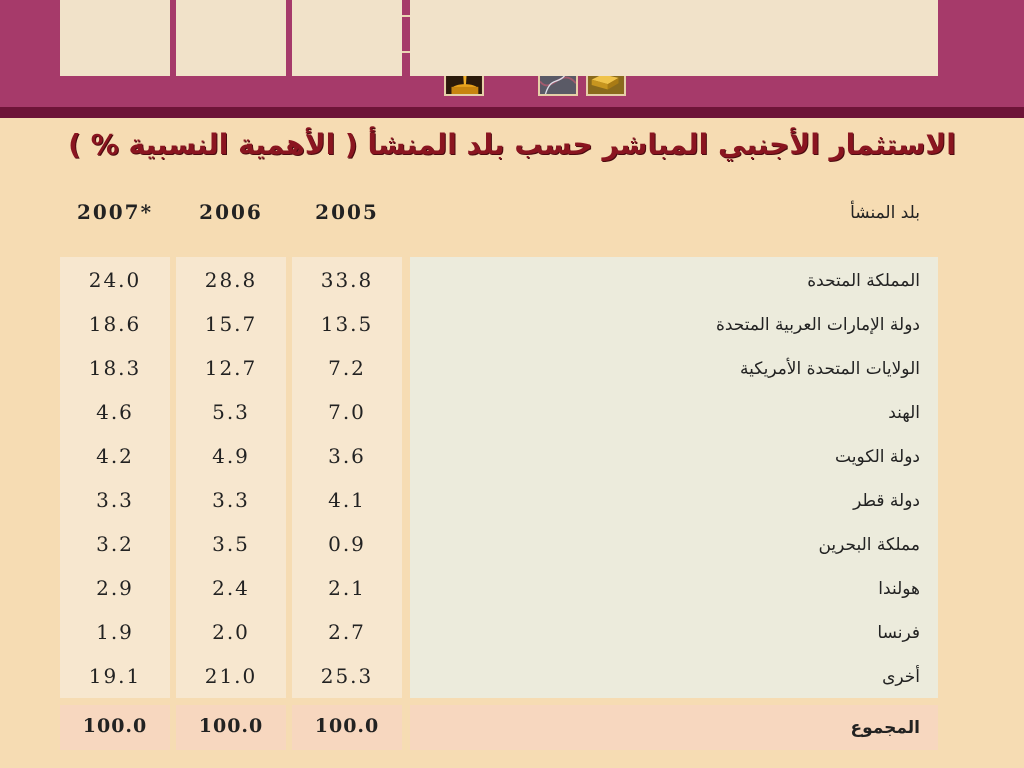 This screenshot has width=1024, height=768. Describe the element at coordinates (347, 632) in the screenshot. I see `cell-2005: 2.7` at that location.